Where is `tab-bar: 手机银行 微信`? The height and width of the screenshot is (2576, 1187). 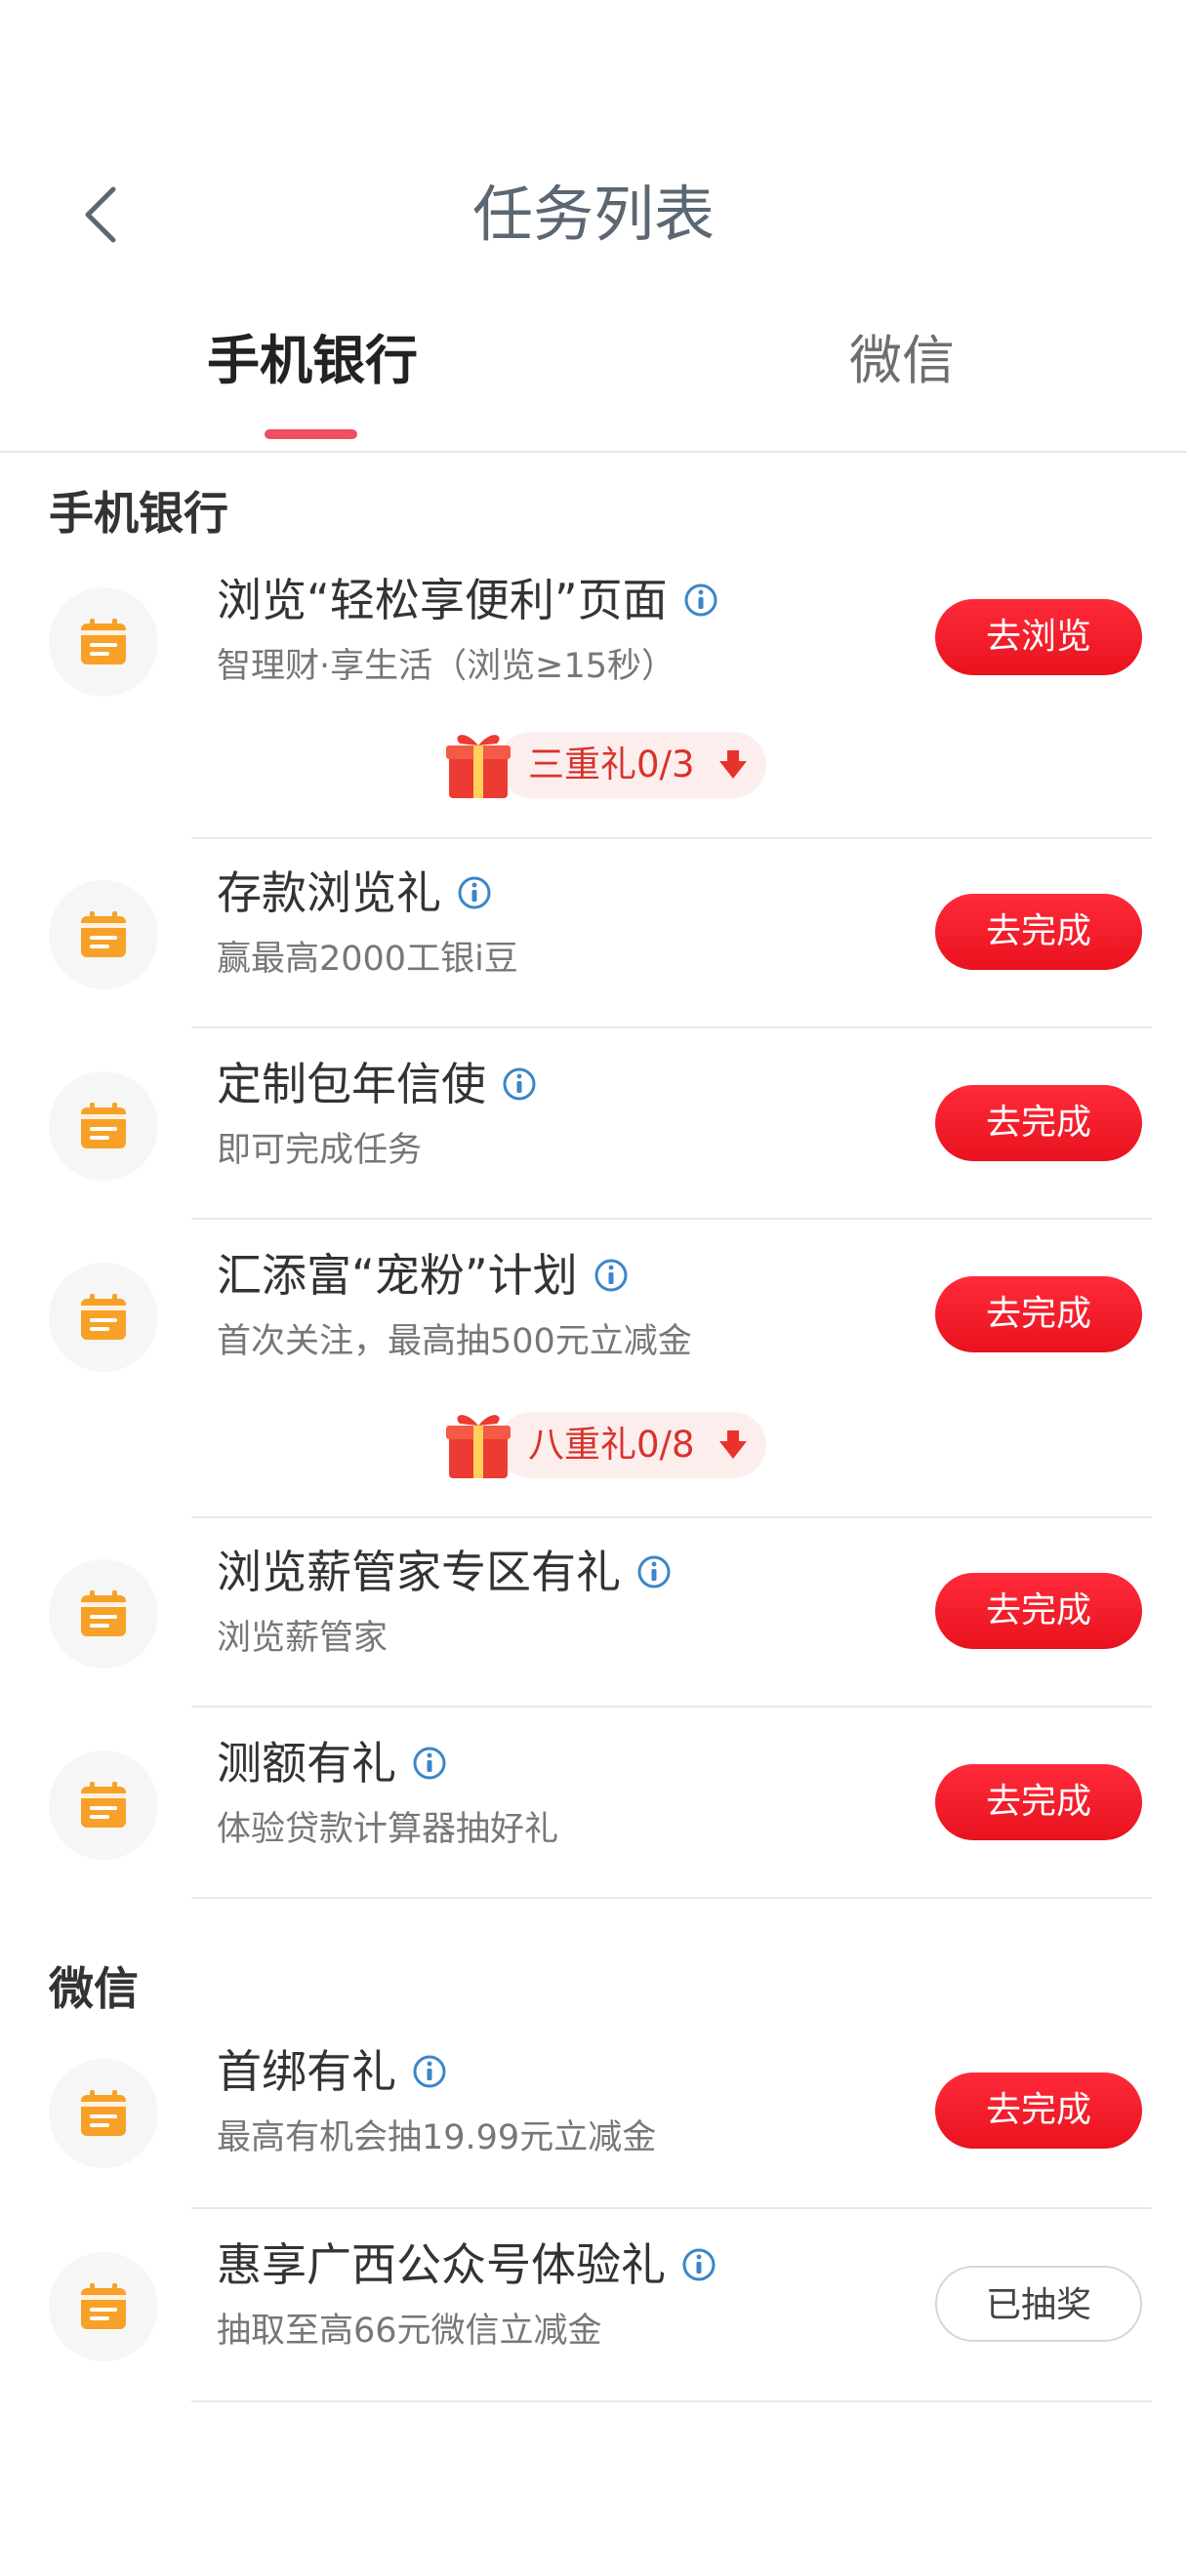 tab-bar: 手机银行 微信 is located at coordinates (593, 380).